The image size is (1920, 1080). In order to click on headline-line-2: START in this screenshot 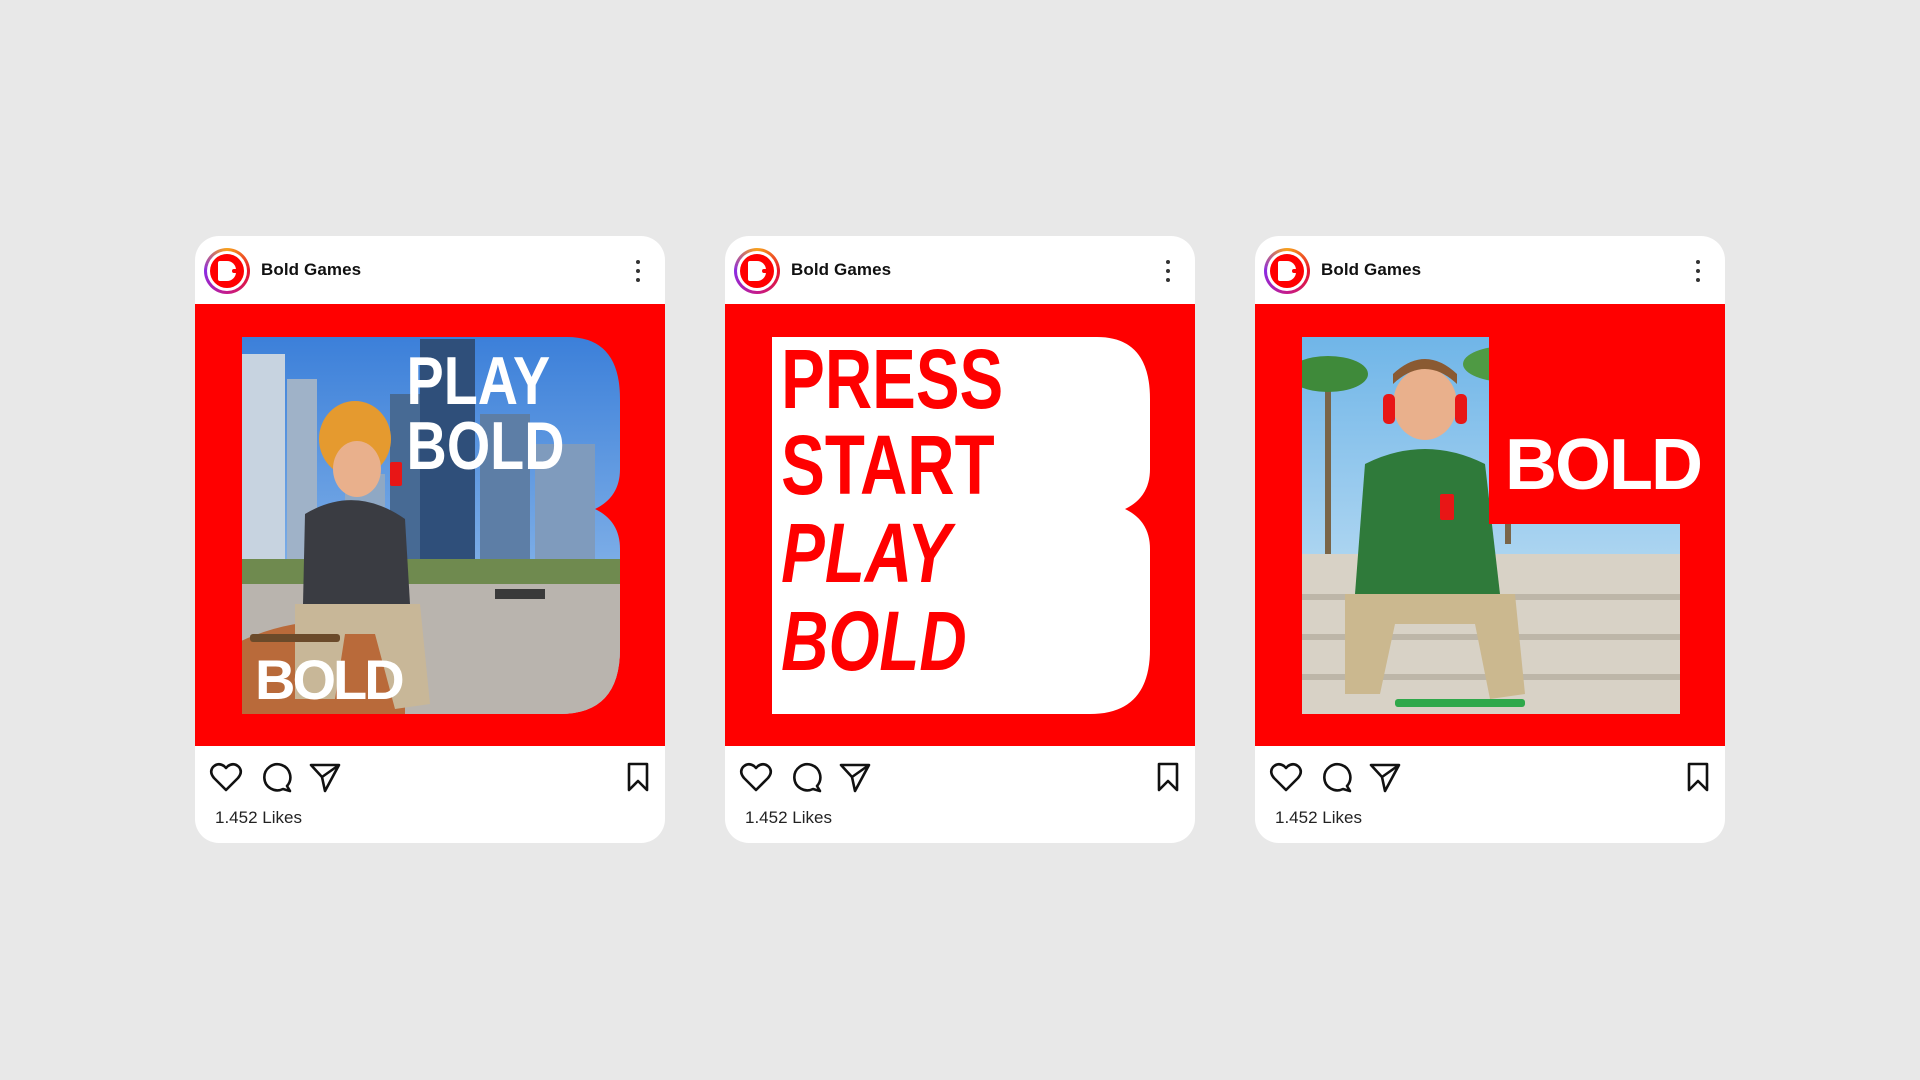, I will do `click(887, 465)`.